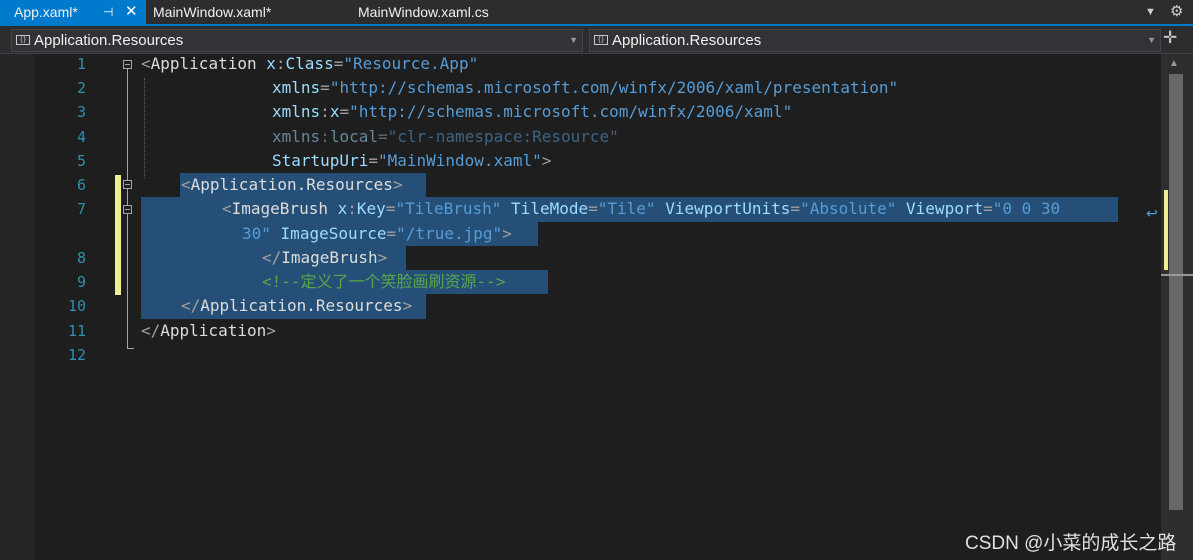 This screenshot has height=560, width=1193. Describe the element at coordinates (325, 257) in the screenshot. I see `code-line: </ImageBrush>` at that location.